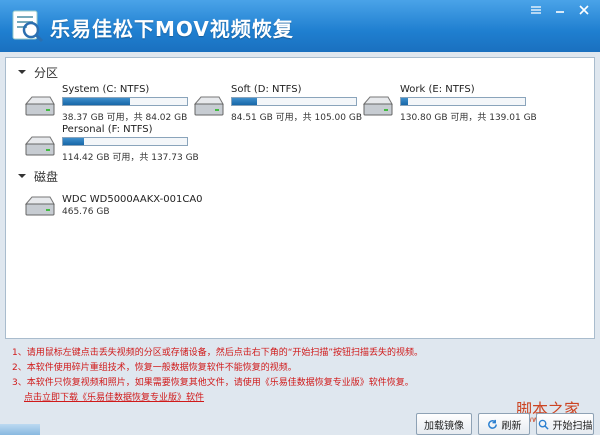 The height and width of the screenshot is (435, 600). What do you see at coordinates (28, 26) in the screenshot?
I see `app-logo-icon` at bounding box center [28, 26].